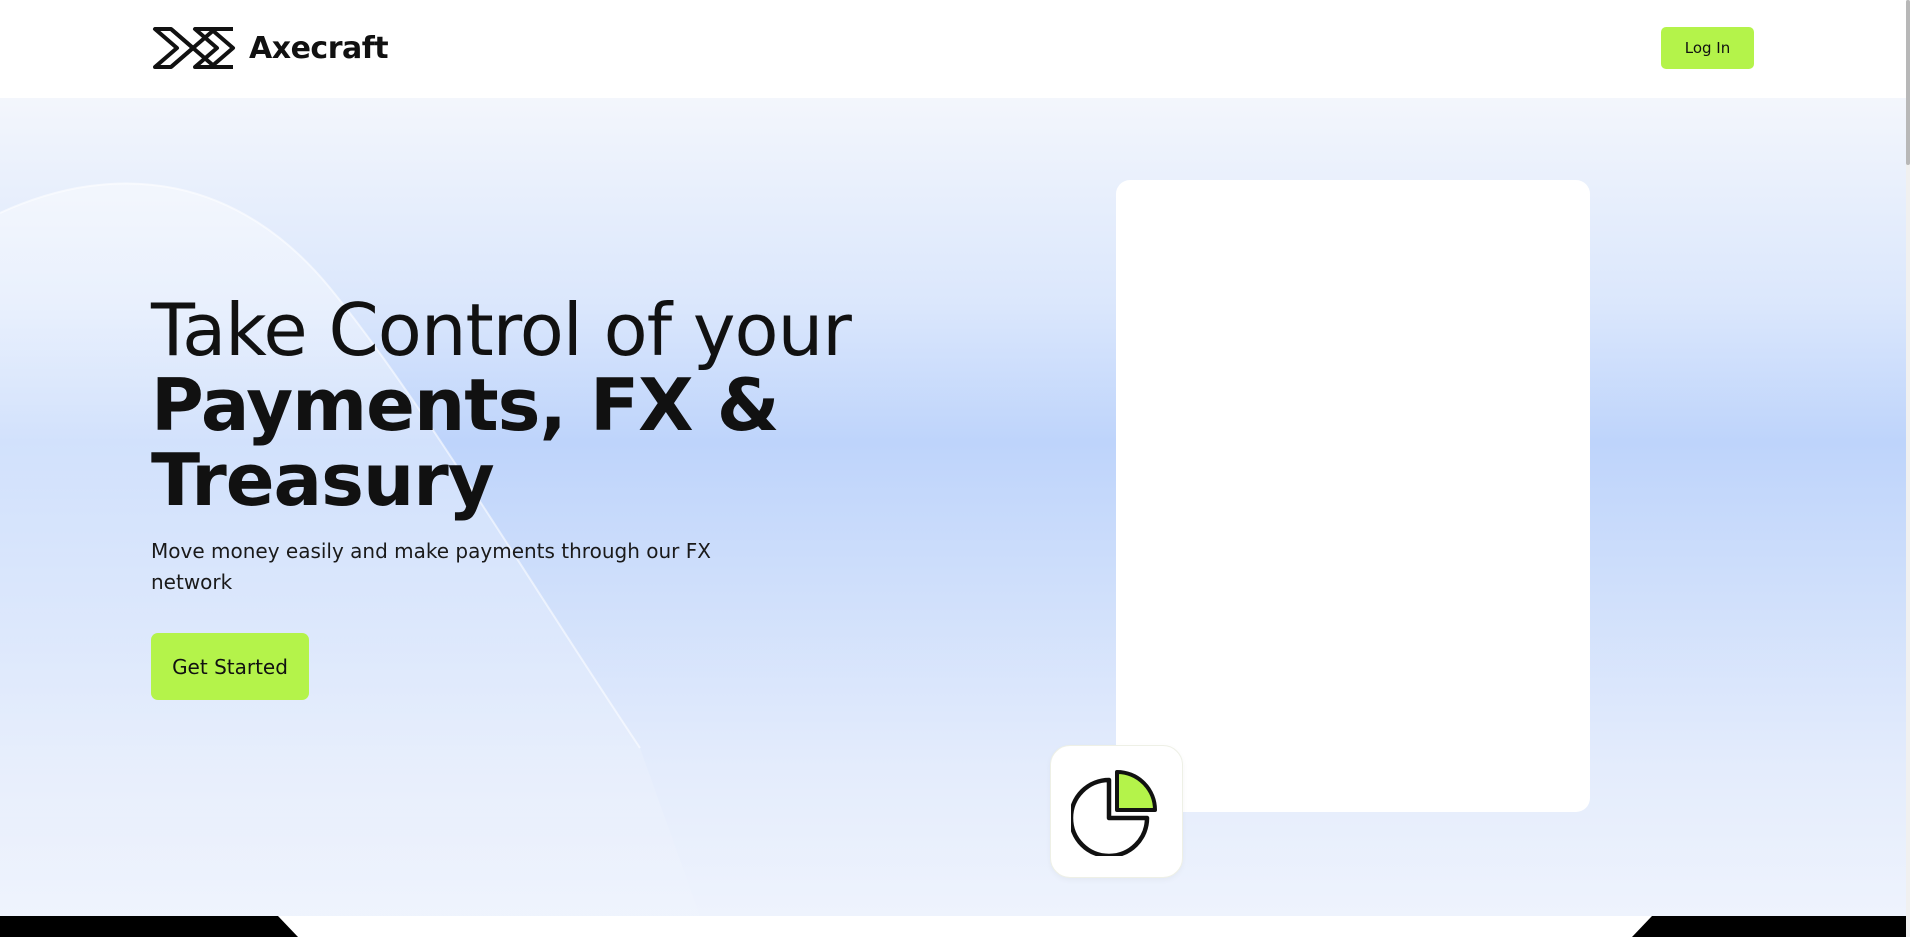  Describe the element at coordinates (1908, 82) in the screenshot. I see `scrollbar-thumb` at that location.